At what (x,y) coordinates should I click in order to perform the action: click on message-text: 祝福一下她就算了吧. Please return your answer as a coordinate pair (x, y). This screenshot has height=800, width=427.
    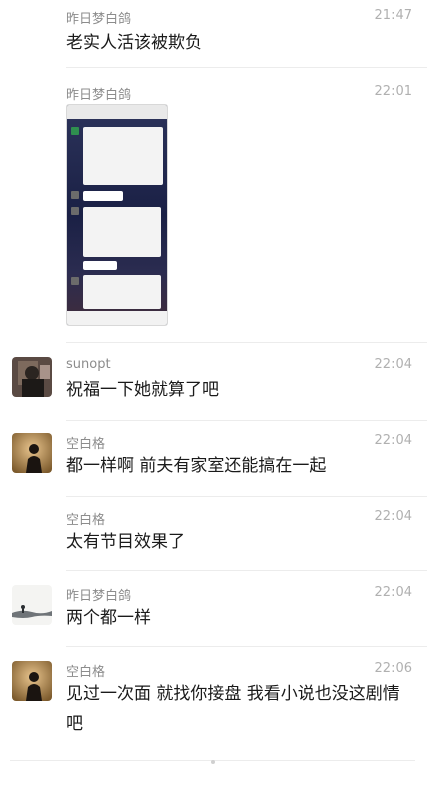
    Looking at the image, I should click on (142, 390).